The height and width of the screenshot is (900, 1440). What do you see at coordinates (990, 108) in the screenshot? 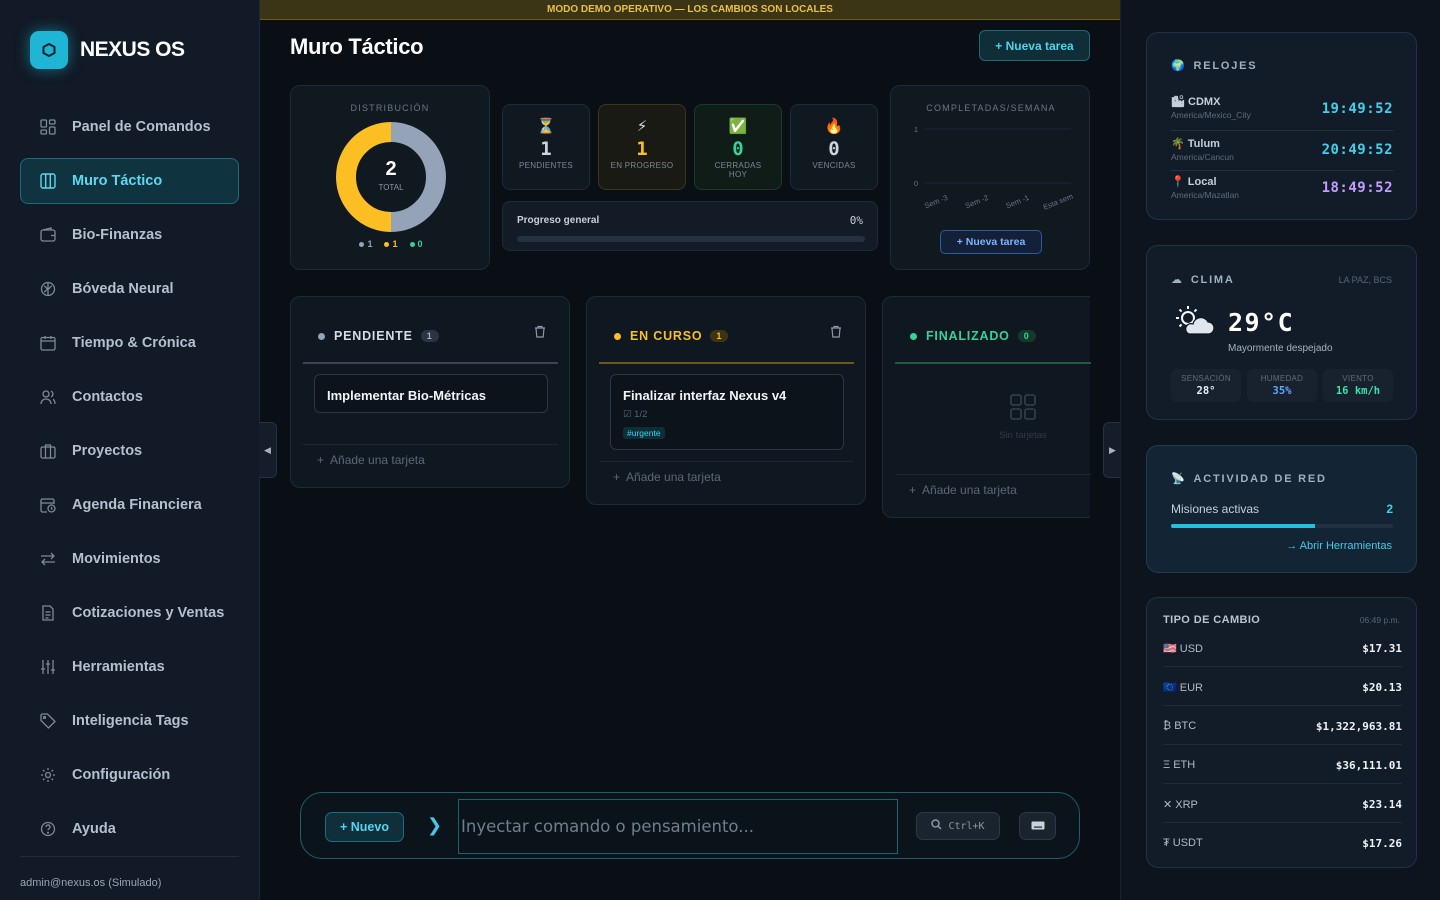
I see `chart-title: COMPLETADAS/SEMANA` at bounding box center [990, 108].